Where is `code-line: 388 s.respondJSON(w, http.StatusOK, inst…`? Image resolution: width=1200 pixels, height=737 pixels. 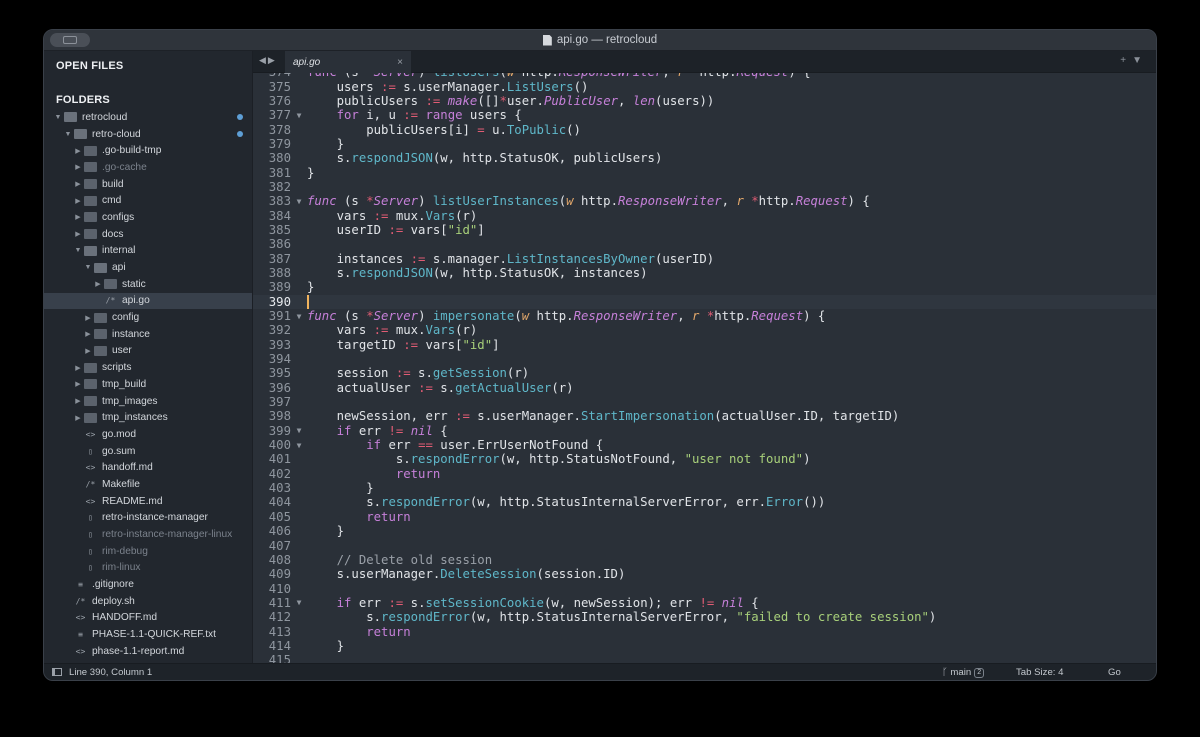 code-line: 388 s.respondJSON(w, http.StatusOK, inst… is located at coordinates (704, 273).